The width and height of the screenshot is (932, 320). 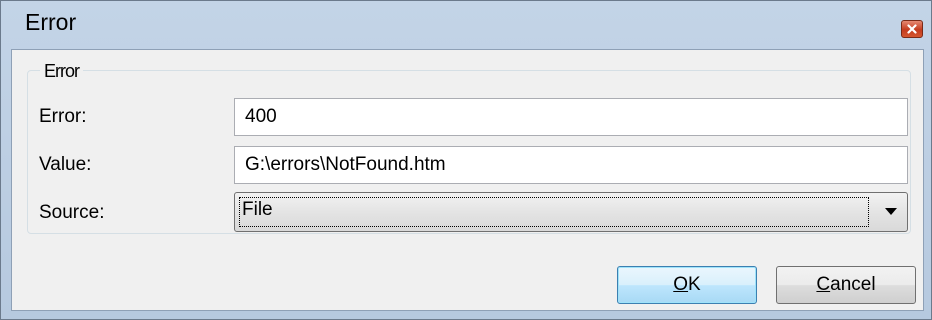 I want to click on close-button, so click(x=912, y=29).